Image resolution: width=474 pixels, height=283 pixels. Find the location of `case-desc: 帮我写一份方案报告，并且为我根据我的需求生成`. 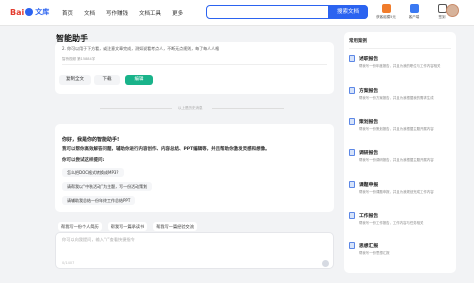

case-desc: 帮我写一份方案报告，并且为我根据我的需求生成 is located at coordinates (396, 98).